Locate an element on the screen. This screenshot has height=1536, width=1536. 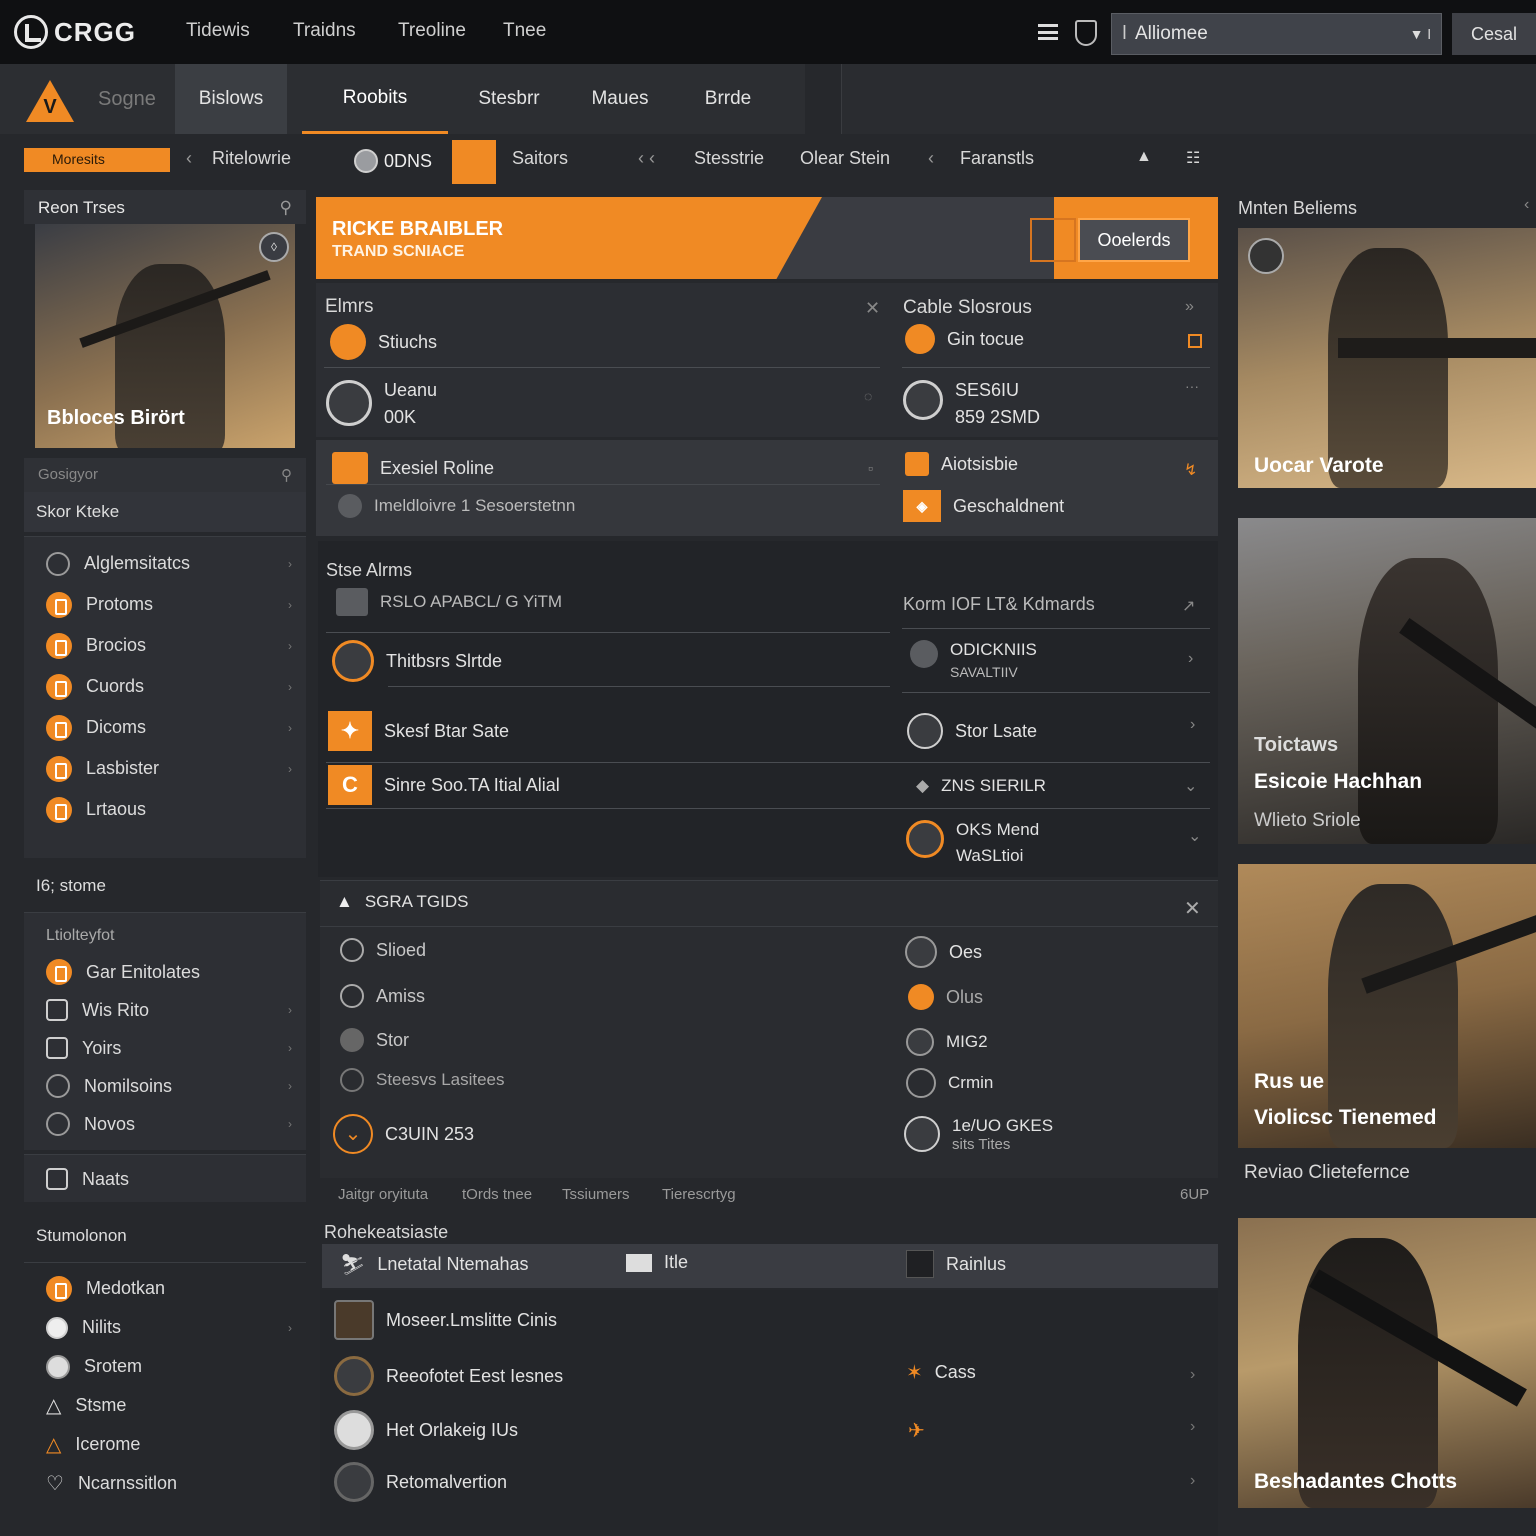
list-item: △ Stsme is located at coordinates (165, 1405).